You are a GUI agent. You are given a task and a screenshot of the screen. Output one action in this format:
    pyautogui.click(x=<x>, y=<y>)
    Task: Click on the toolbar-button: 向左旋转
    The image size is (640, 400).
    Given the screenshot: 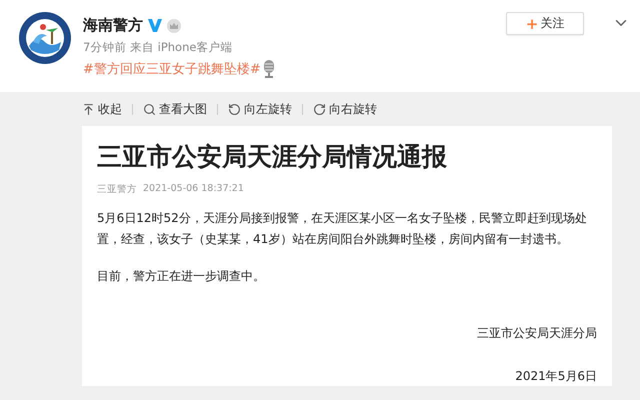 What is the action you would take?
    pyautogui.click(x=260, y=109)
    